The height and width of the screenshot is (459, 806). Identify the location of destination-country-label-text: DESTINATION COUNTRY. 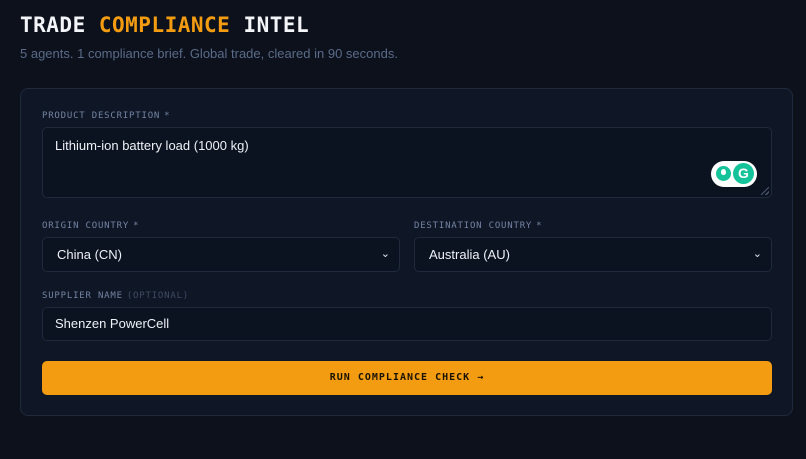
(473, 226).